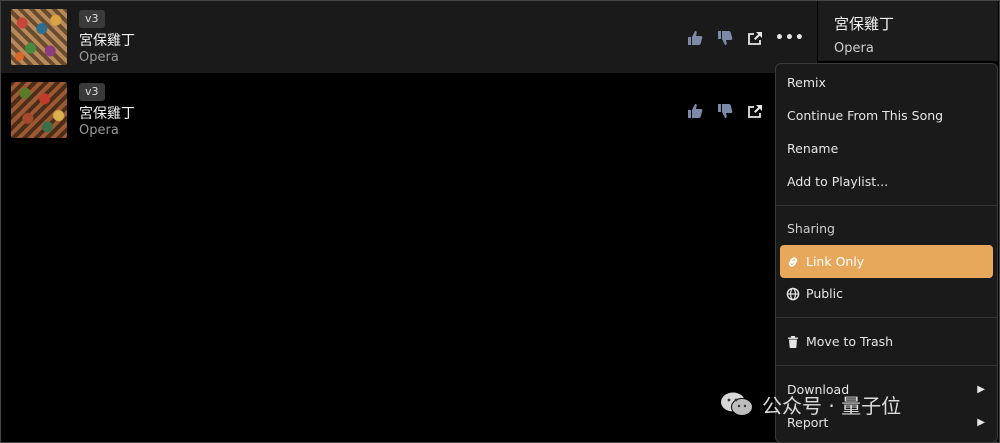 Image resolution: width=1000 pixels, height=443 pixels. I want to click on side-panel-genre: Opera, so click(854, 48).